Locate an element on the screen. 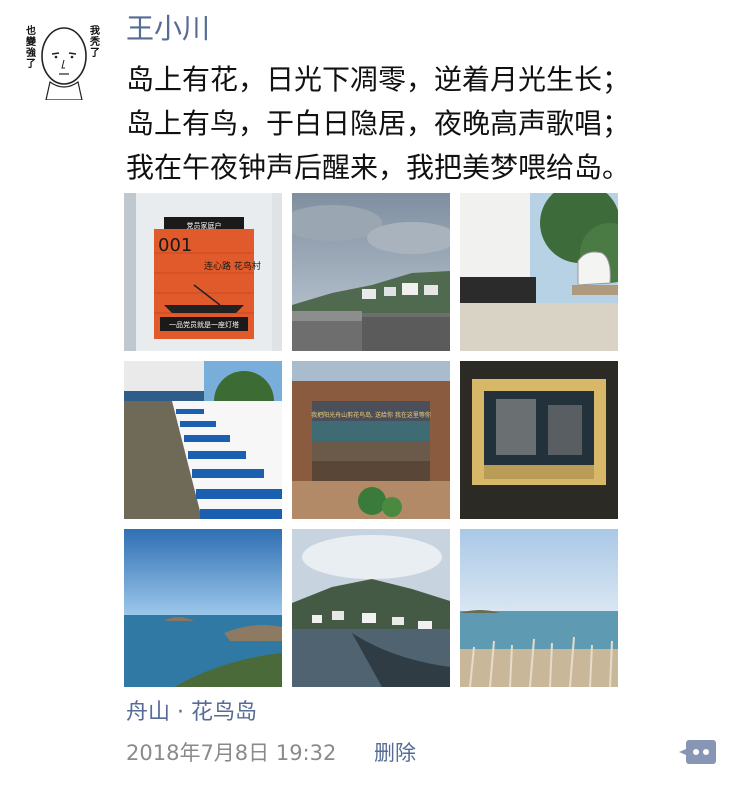 The image size is (750, 787). author-name: 王小川 is located at coordinates (168, 29).